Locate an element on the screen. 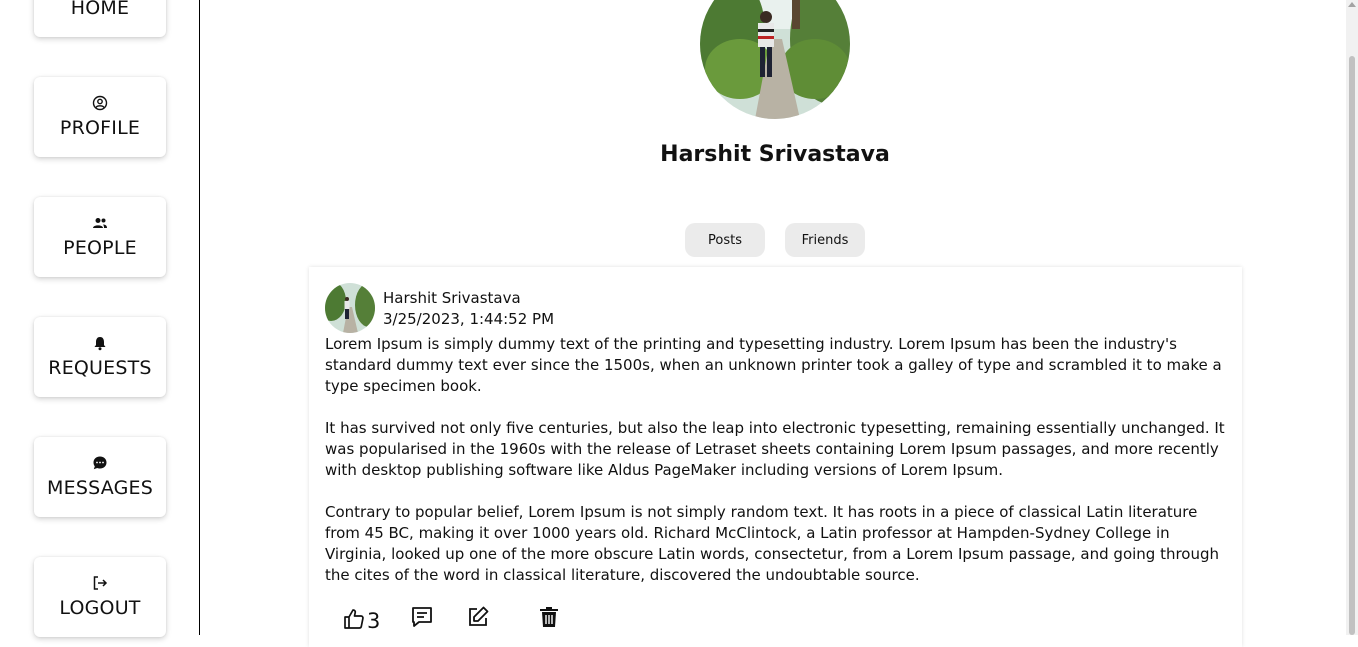 This screenshot has height=647, width=1358. user-circle-icon is located at coordinates (100, 103).